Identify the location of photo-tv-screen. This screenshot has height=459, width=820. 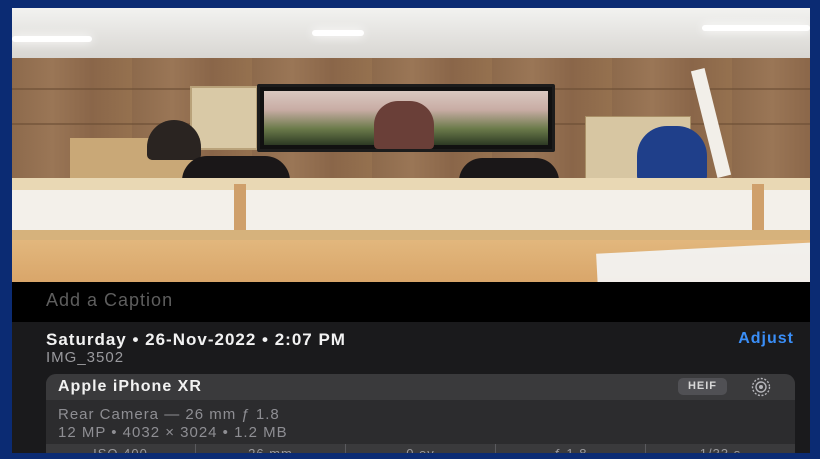
(406, 120).